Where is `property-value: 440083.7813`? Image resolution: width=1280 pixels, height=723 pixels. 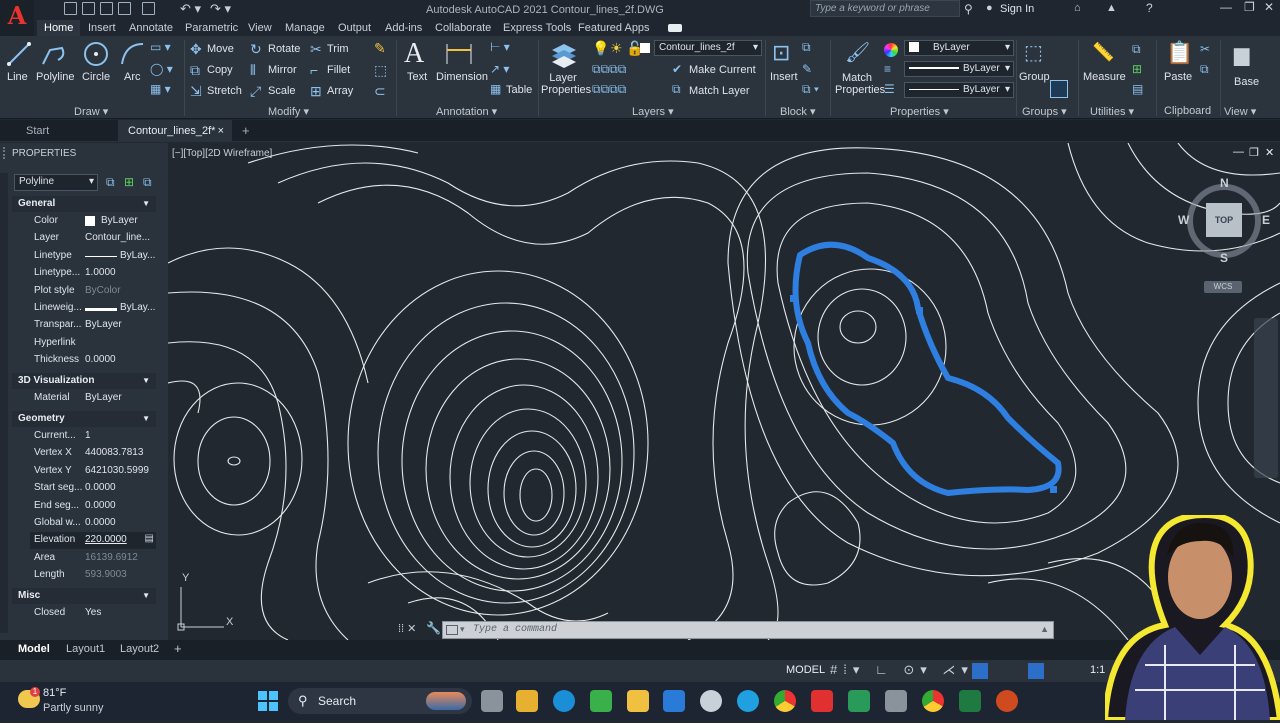
property-value: 440083.7813 is located at coordinates (120, 452).